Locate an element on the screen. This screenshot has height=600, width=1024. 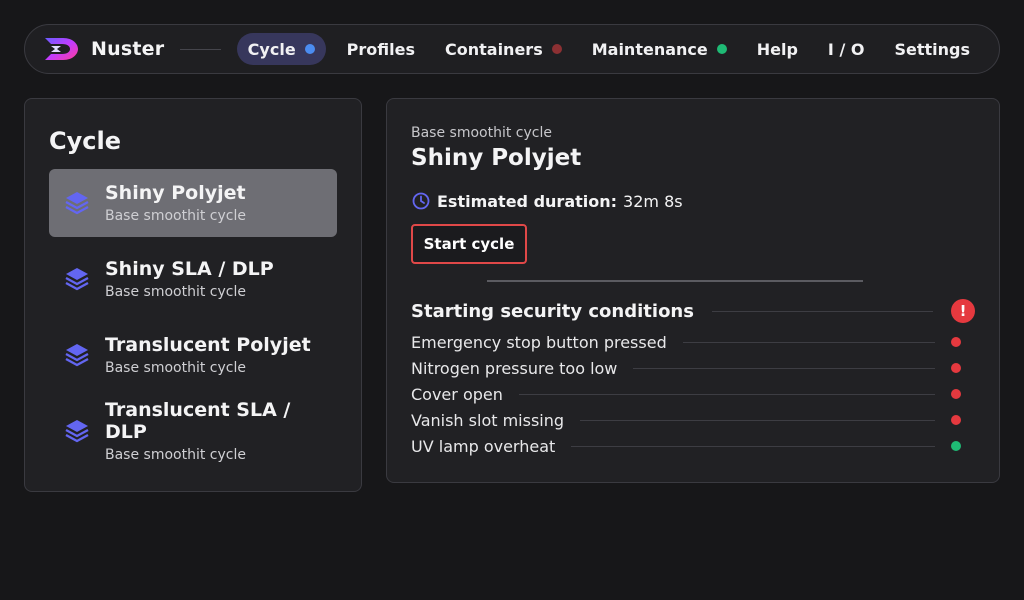
nav-label: Containers is located at coordinates (494, 49).